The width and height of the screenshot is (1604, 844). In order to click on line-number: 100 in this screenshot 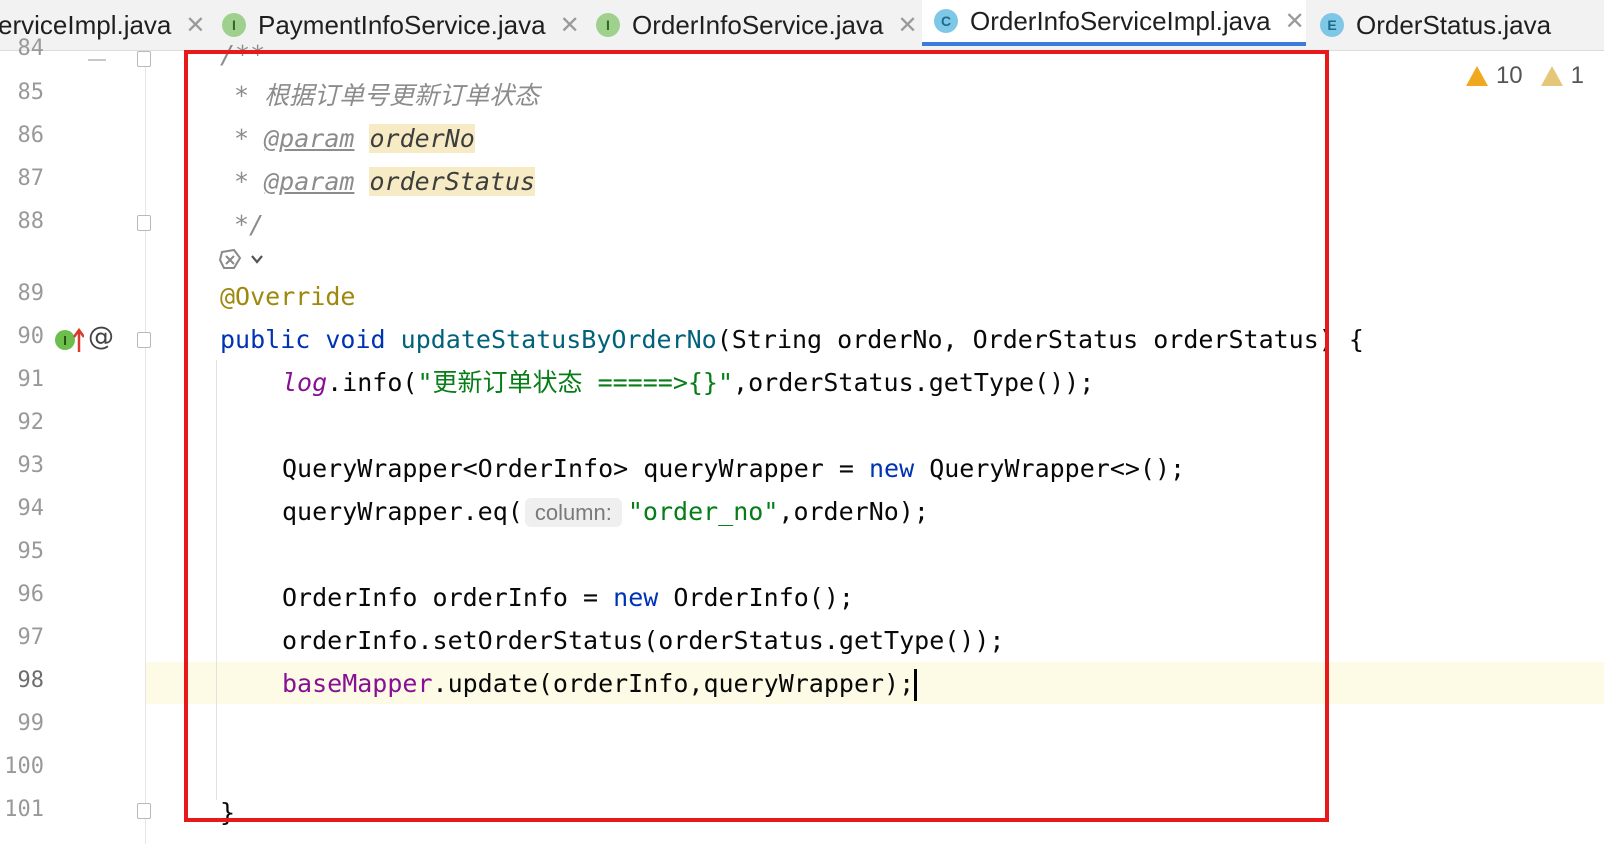, I will do `click(24, 766)`.